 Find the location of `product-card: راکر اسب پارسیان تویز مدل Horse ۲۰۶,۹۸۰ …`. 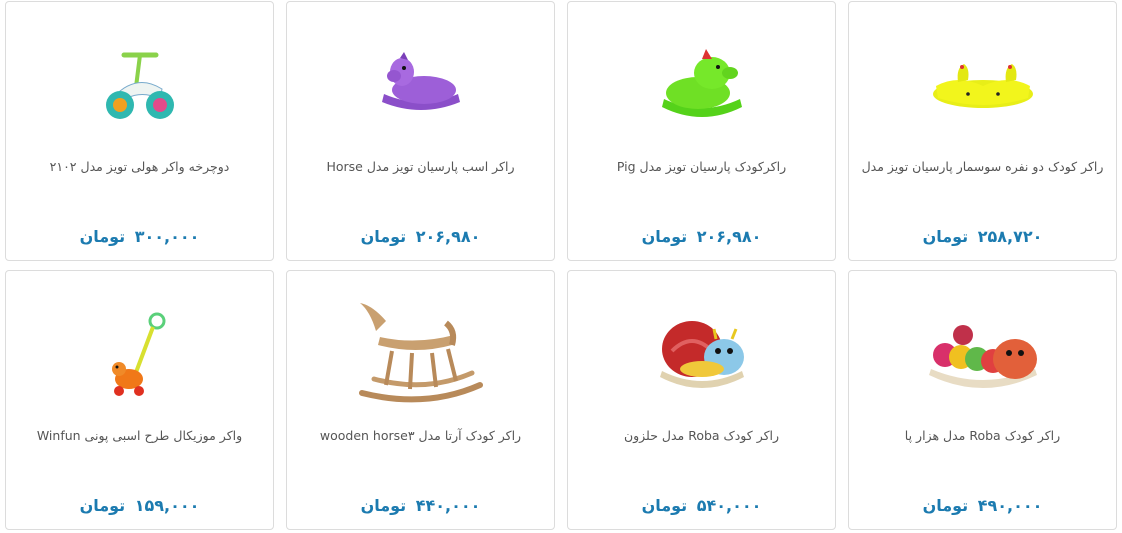

product-card: راکر اسب پارسیان تویز مدل Horse ۲۰۶,۹۸۰ … is located at coordinates (420, 131).